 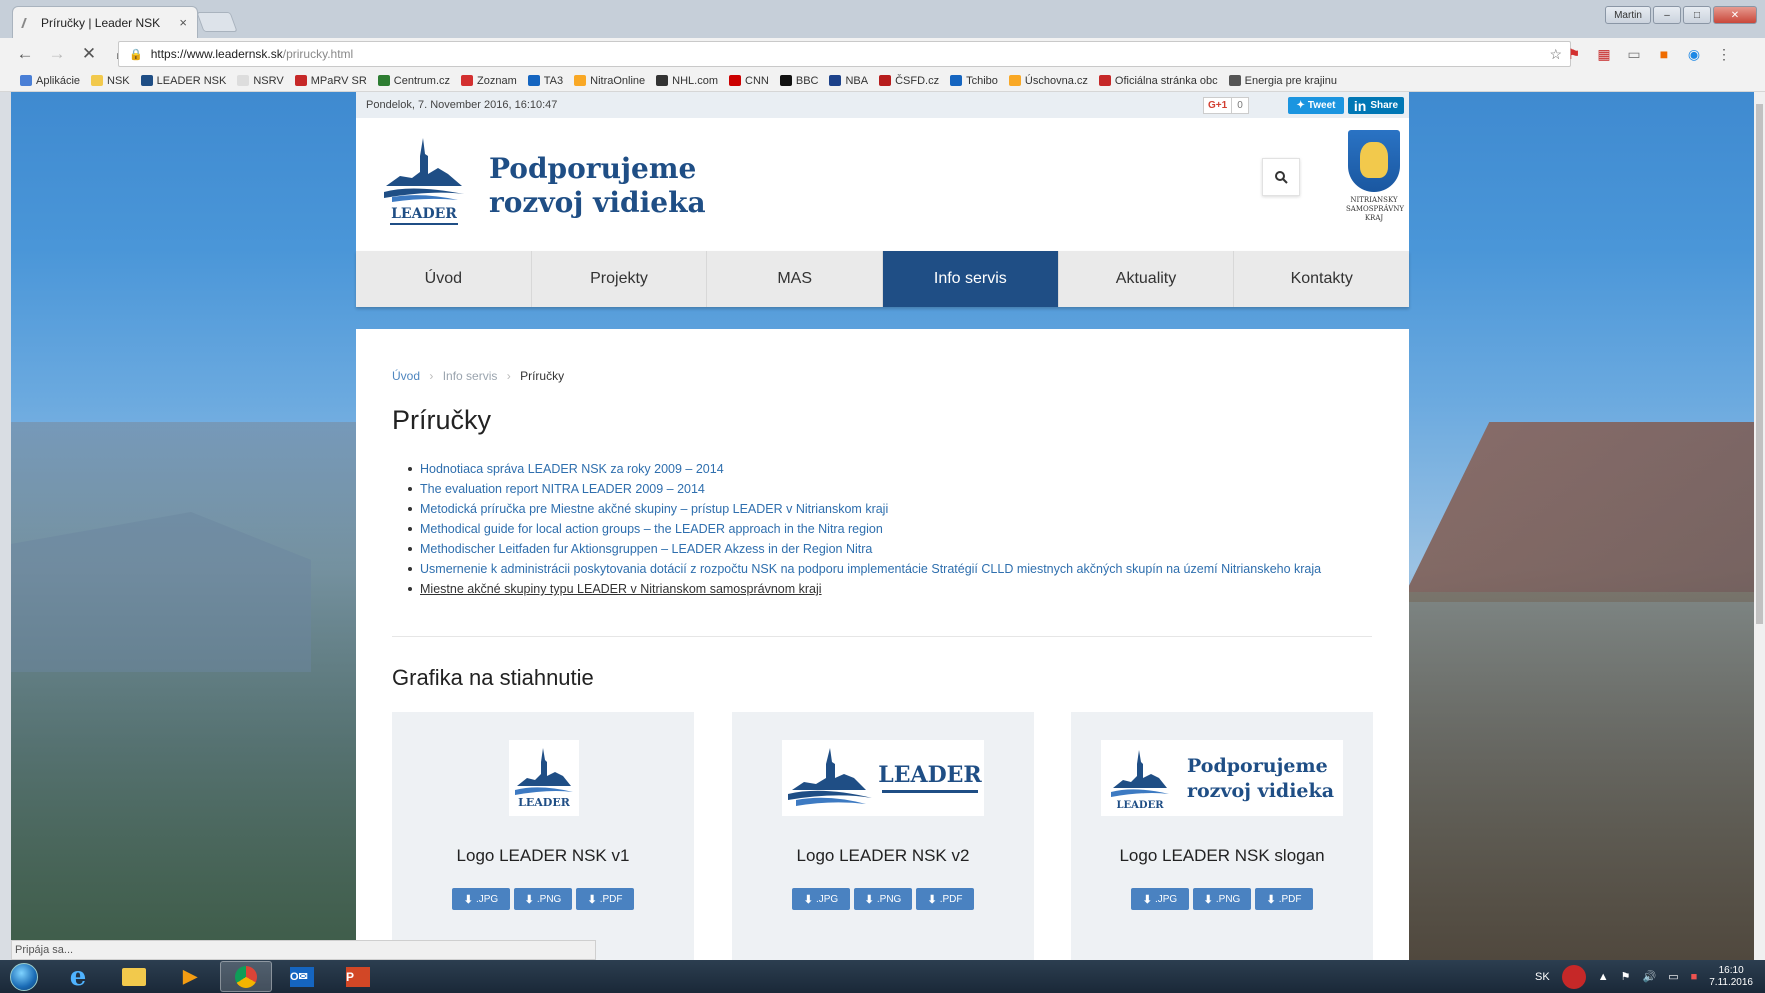 I want to click on stop-icon: ✕, so click(x=89, y=54).